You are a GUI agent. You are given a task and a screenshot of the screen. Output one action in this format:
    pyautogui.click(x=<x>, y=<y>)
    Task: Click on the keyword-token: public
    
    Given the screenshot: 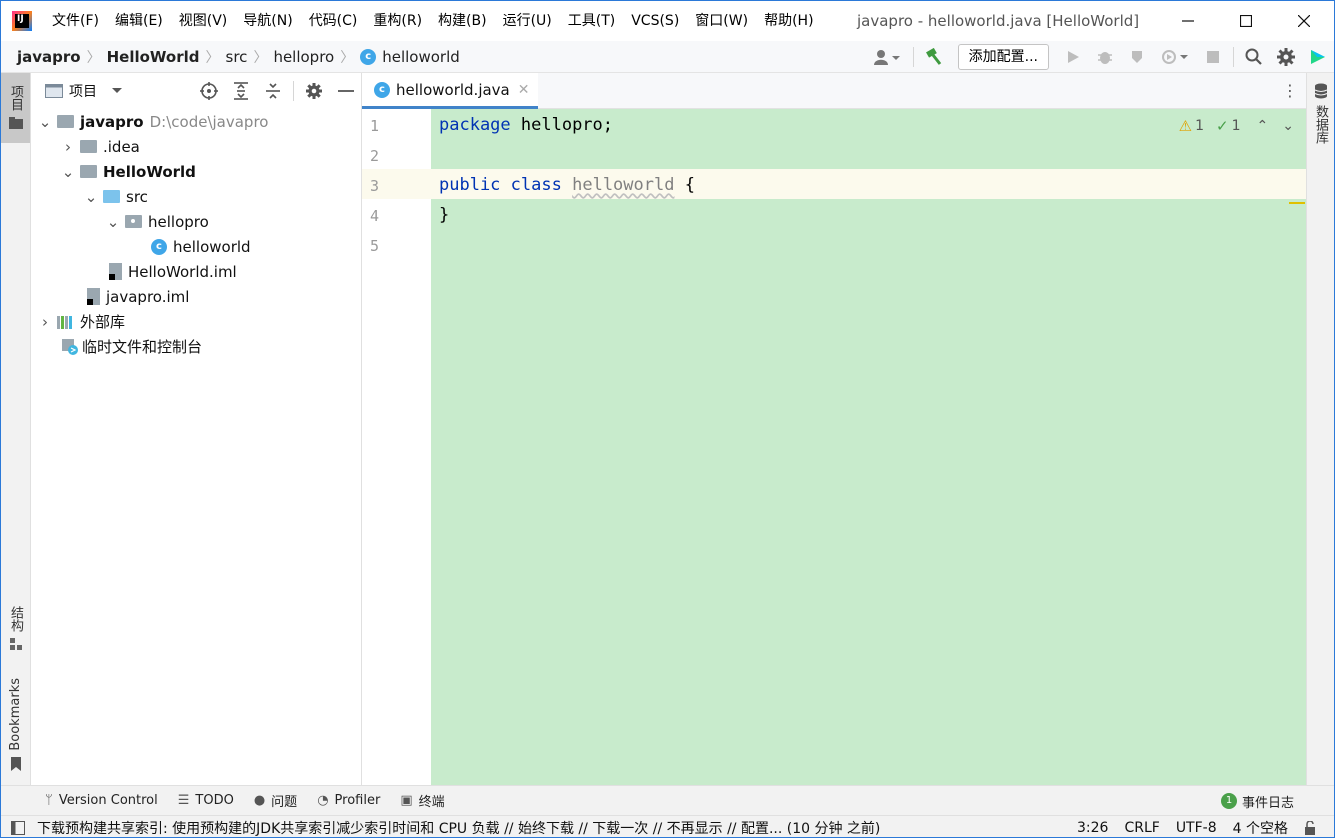 What is the action you would take?
    pyautogui.click(x=470, y=185)
    